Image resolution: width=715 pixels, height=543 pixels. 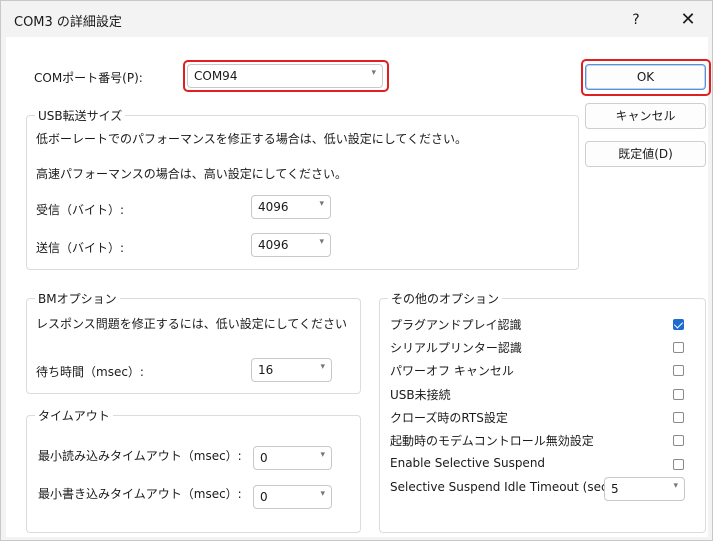 I want to click on com-port-label: COMポート番号(P):, so click(x=88, y=78).